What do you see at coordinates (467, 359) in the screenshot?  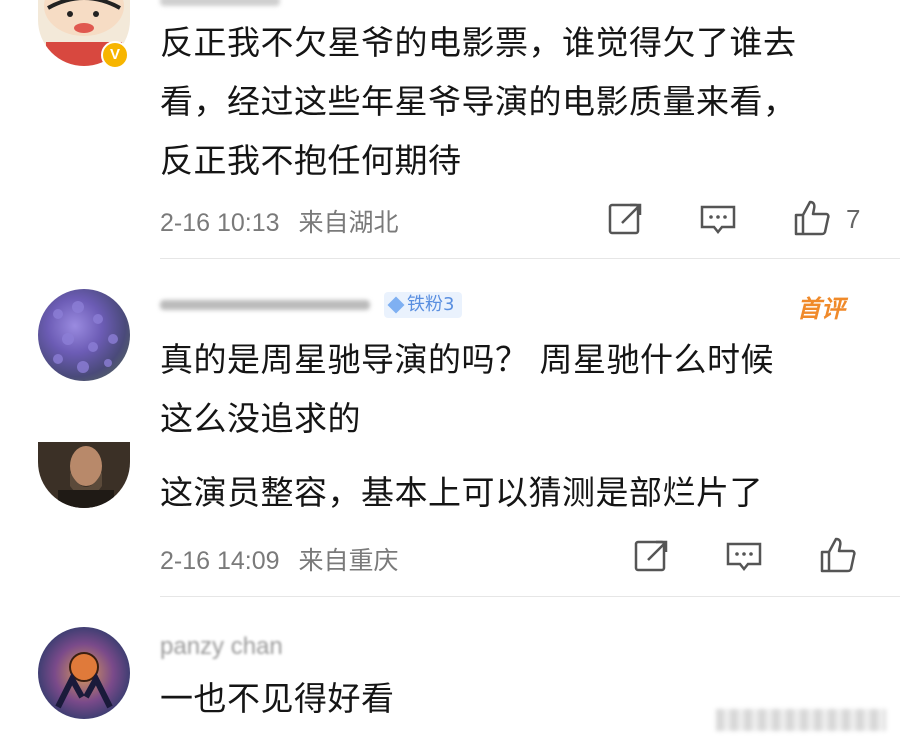 I see `comment-line: 真的是周星驰导演的吗？ 周星驰什么时候` at bounding box center [467, 359].